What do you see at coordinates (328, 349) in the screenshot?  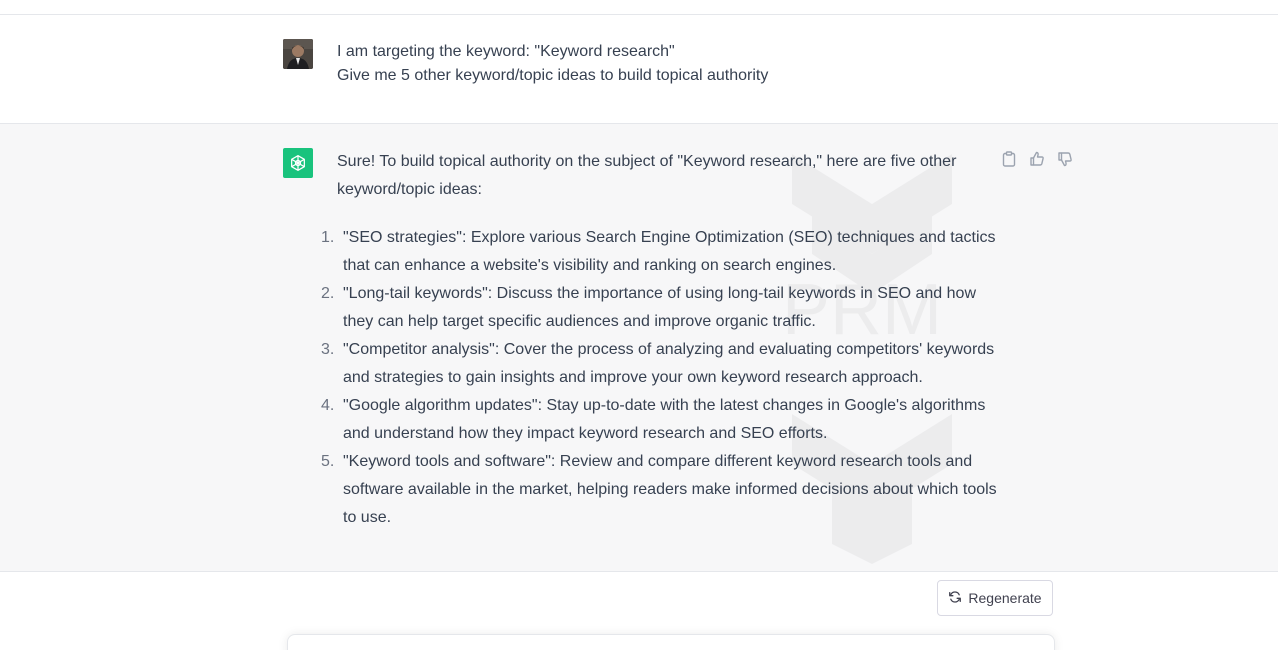 I see `list-item-number: 3.` at bounding box center [328, 349].